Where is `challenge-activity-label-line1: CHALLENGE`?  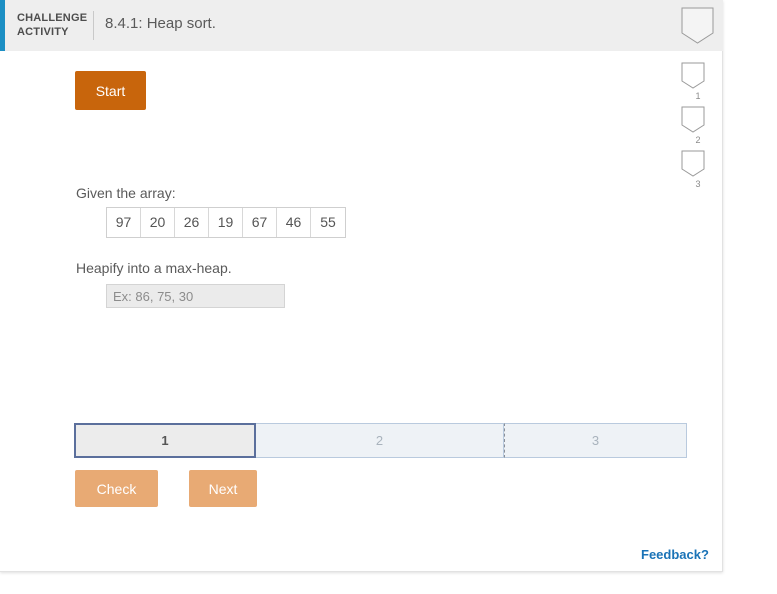
challenge-activity-label-line1: CHALLENGE is located at coordinates (52, 18).